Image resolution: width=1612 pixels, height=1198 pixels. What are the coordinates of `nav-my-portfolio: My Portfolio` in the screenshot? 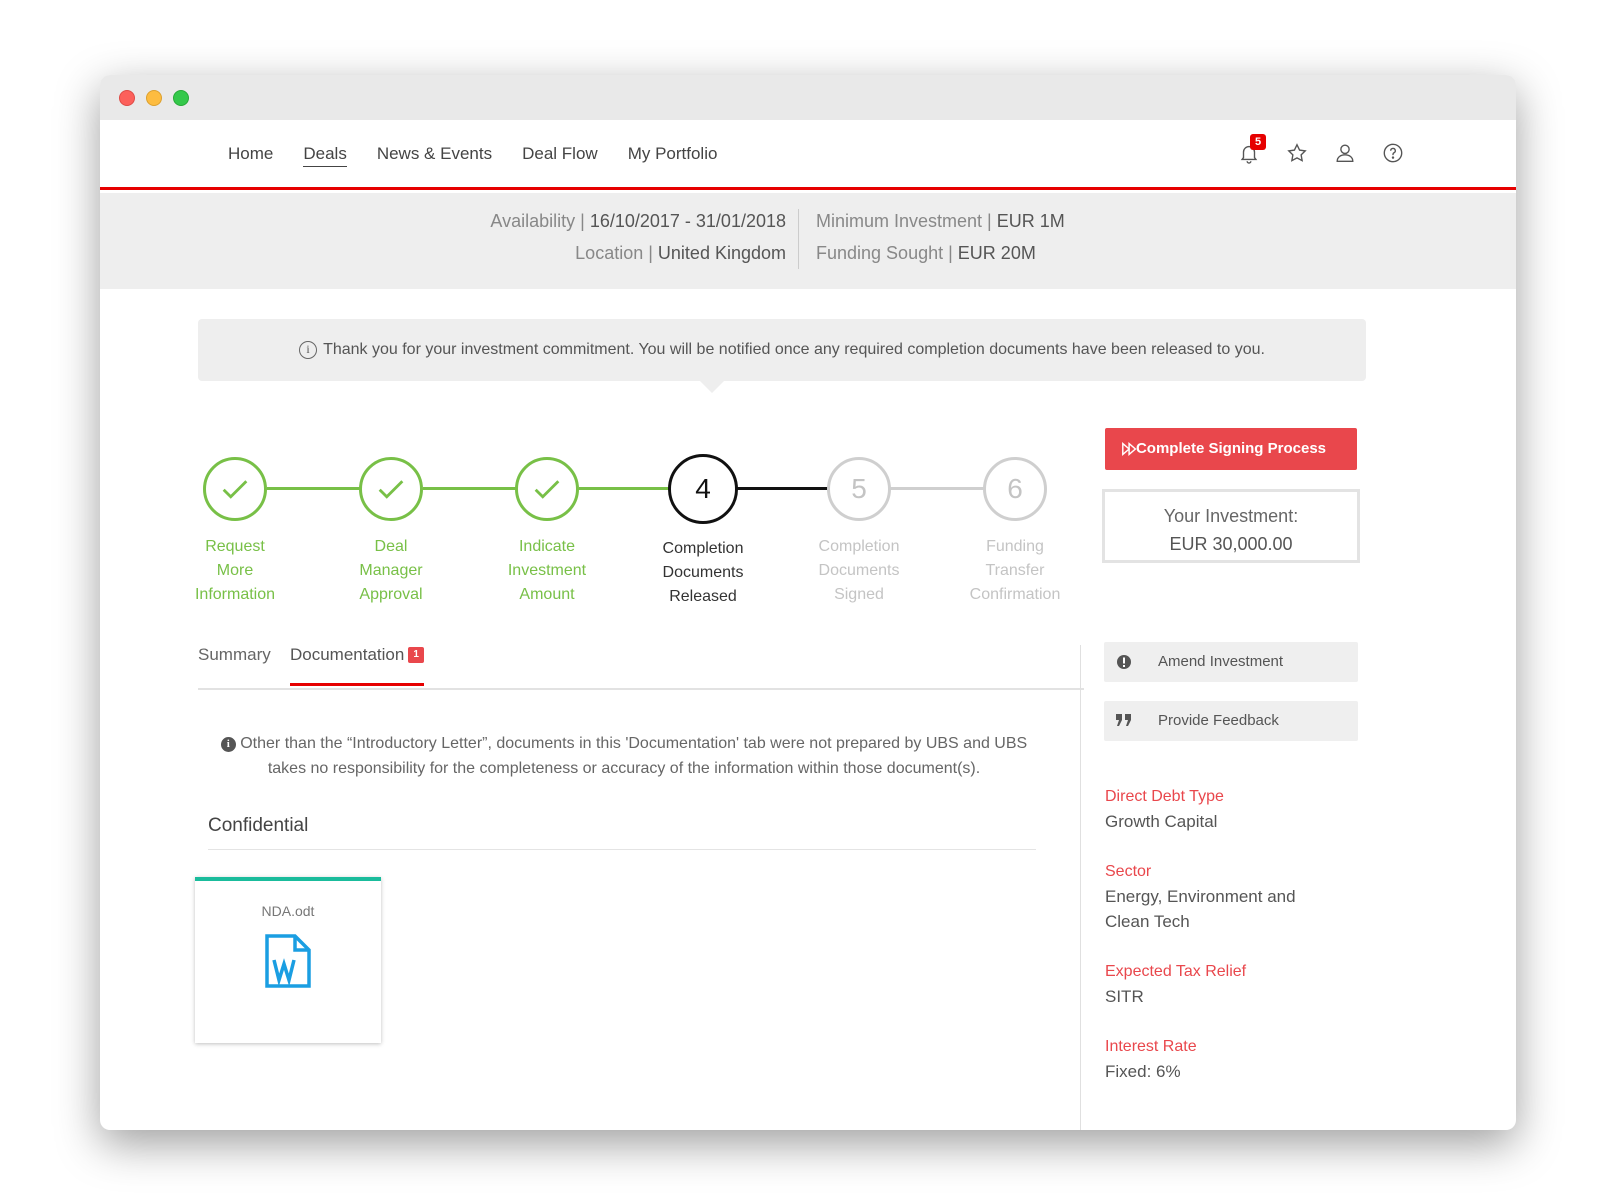 It's located at (673, 155).